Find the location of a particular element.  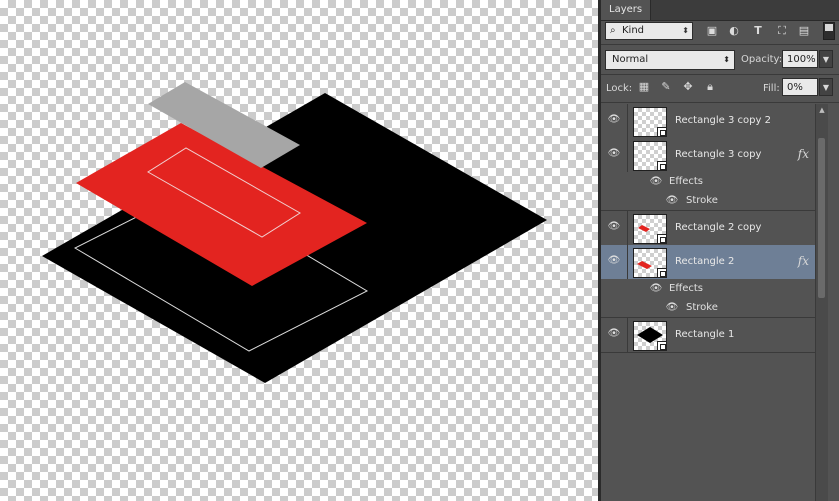

blend-mode-value: Normal is located at coordinates (630, 59).